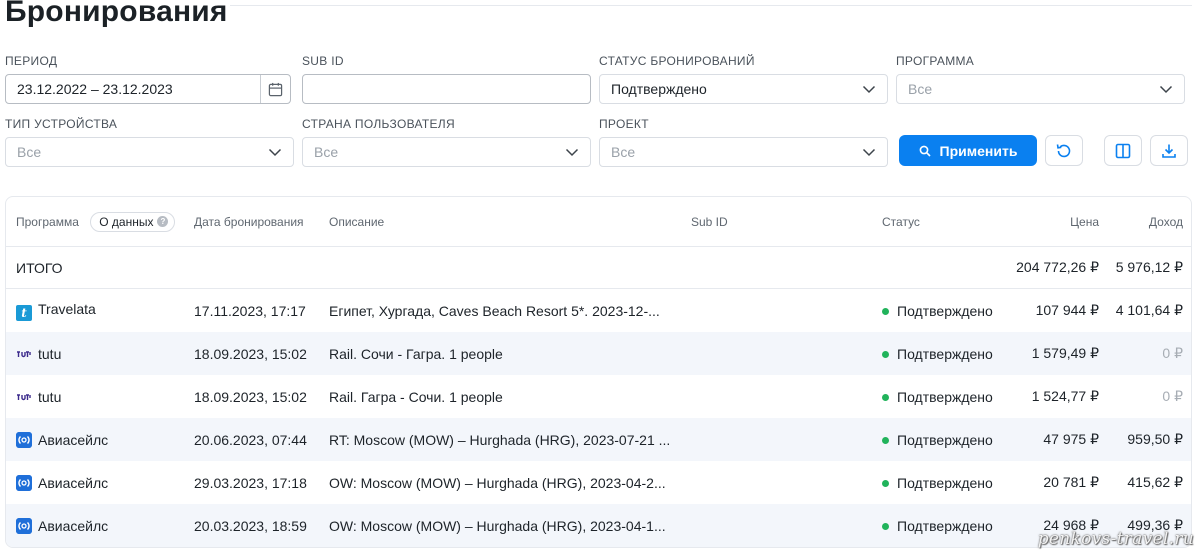  I want to click on reset-button, so click(1064, 150).